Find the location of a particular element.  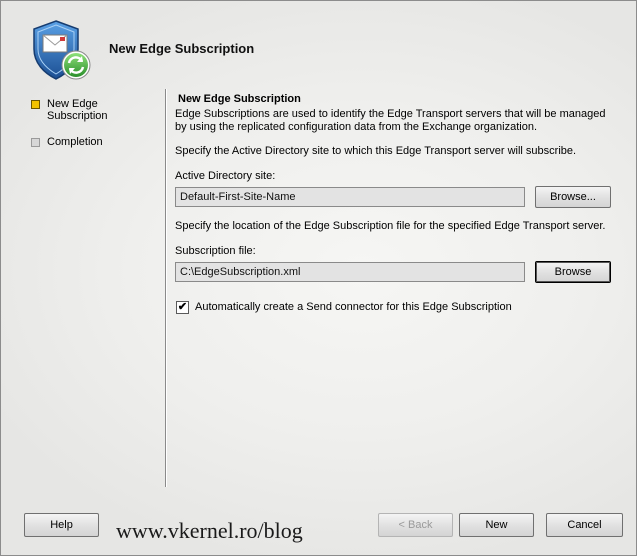

file-label: Subscription file: is located at coordinates (215, 251).